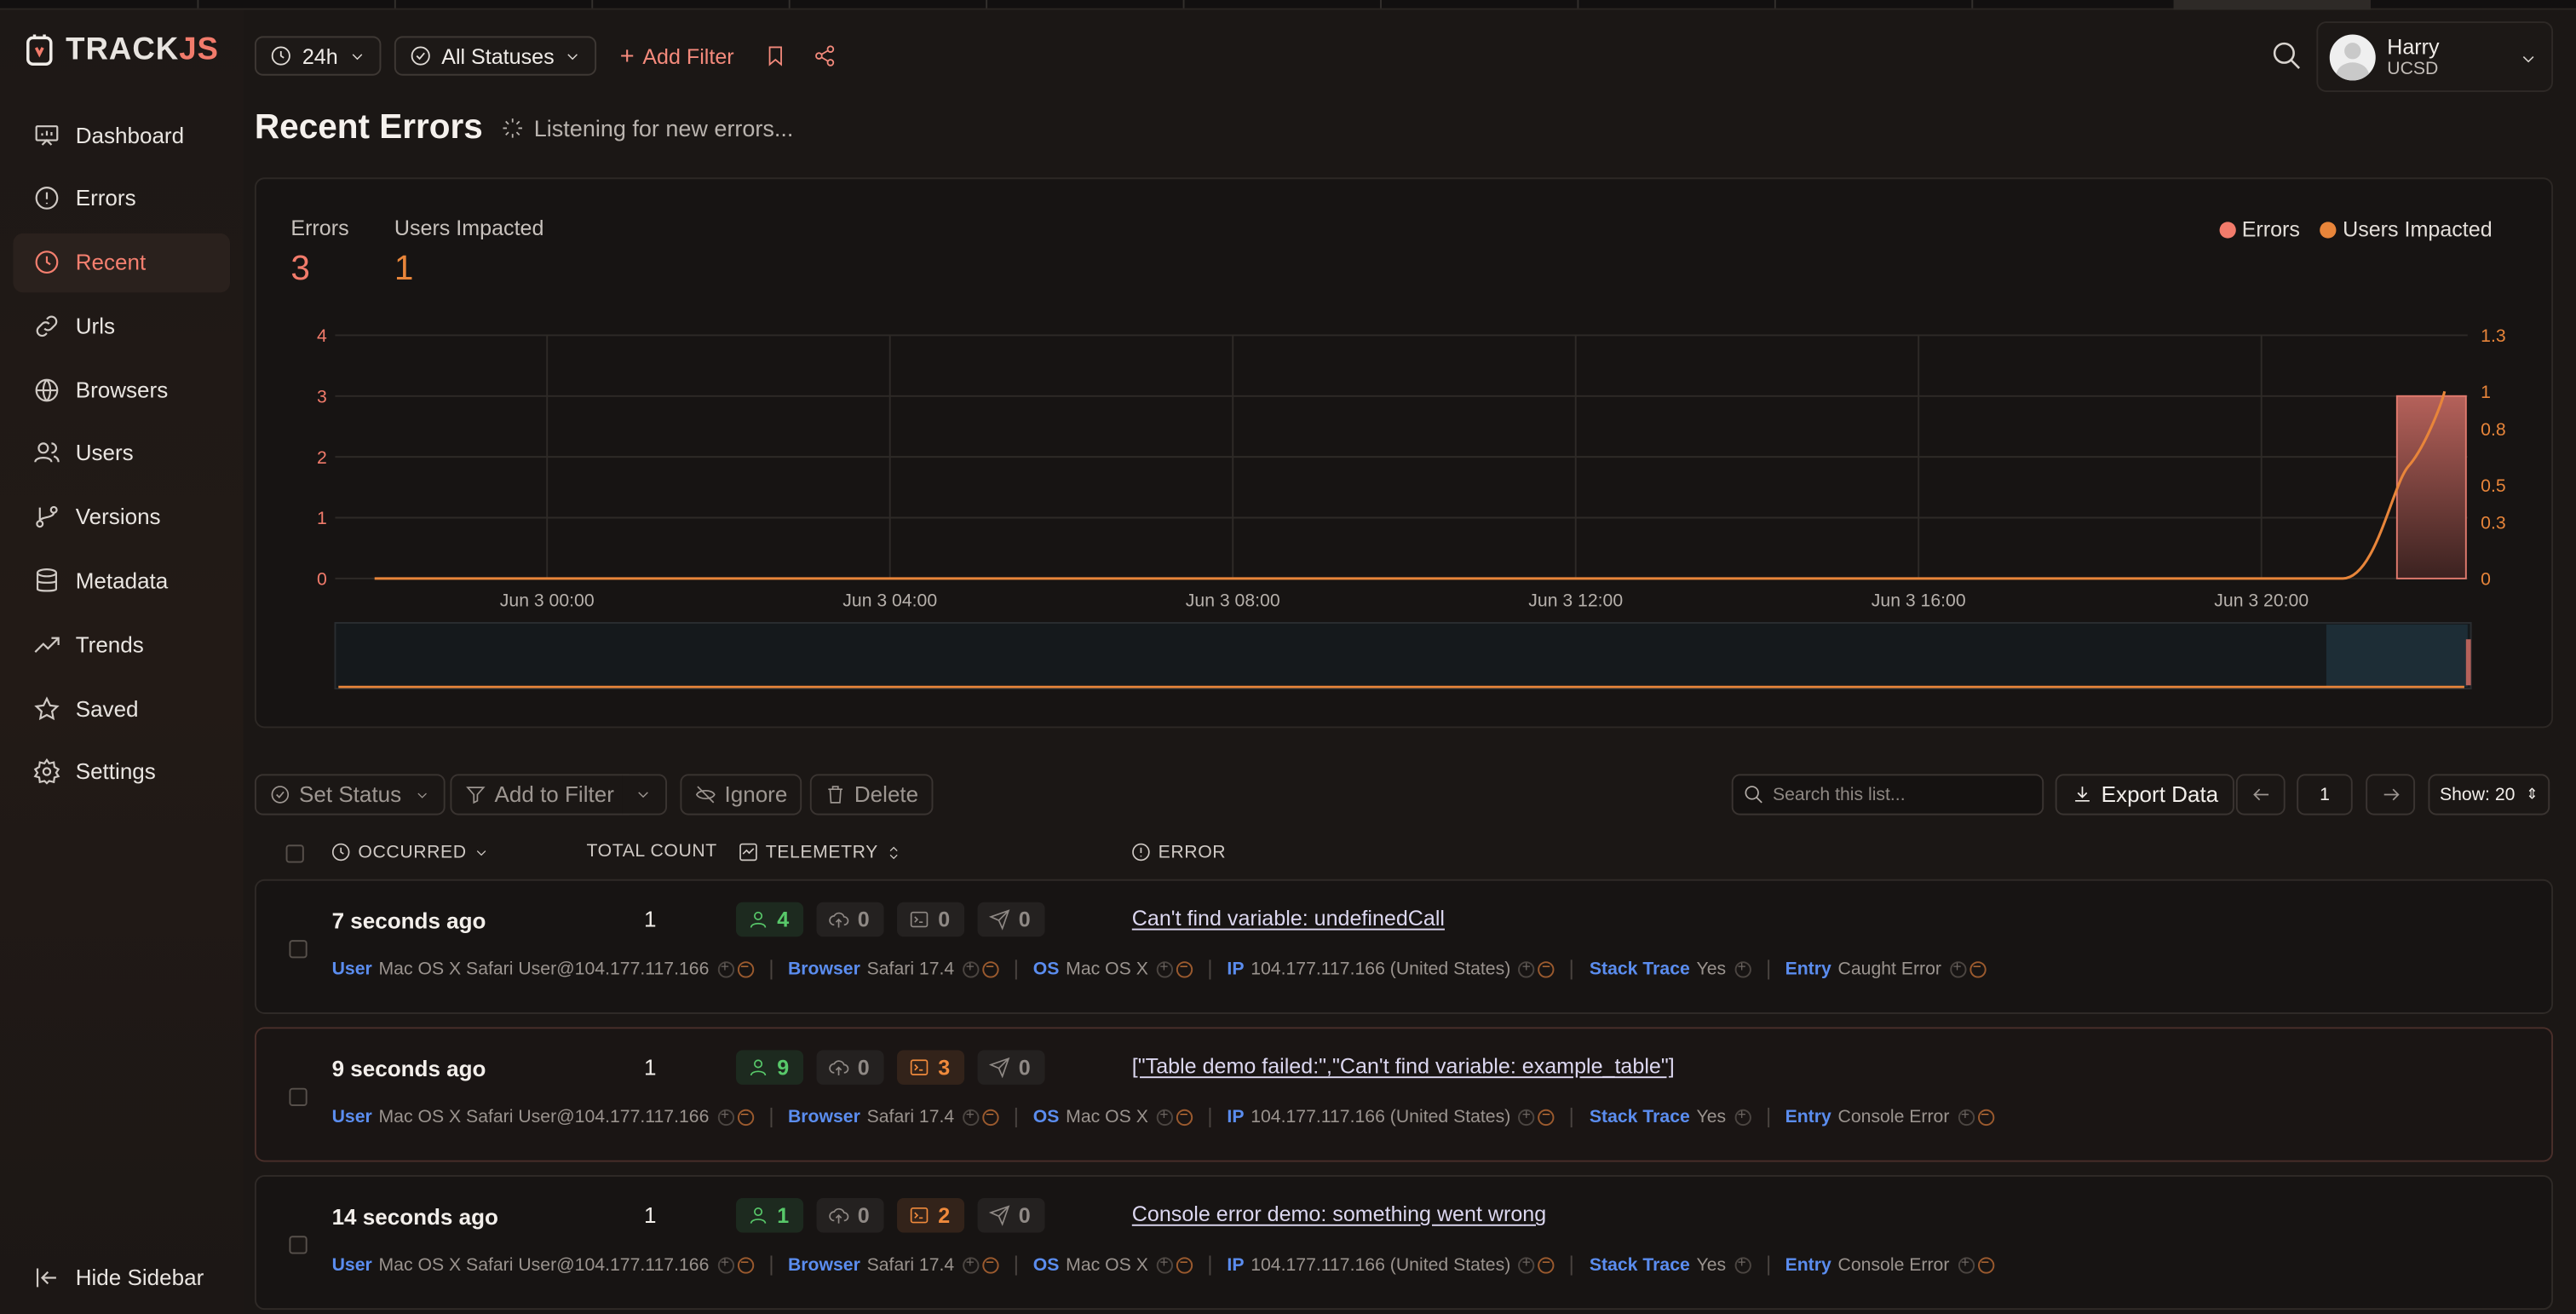 The image size is (2576, 1314). I want to click on sidebar-item-metadata: Metadata, so click(122, 580).